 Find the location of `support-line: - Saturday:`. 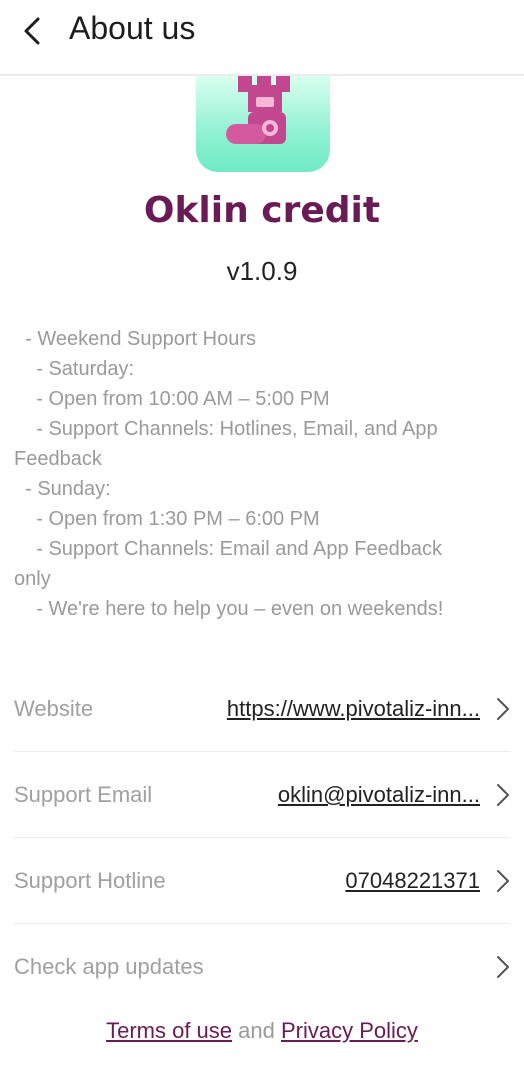

support-line: - Saturday: is located at coordinates (74, 369).